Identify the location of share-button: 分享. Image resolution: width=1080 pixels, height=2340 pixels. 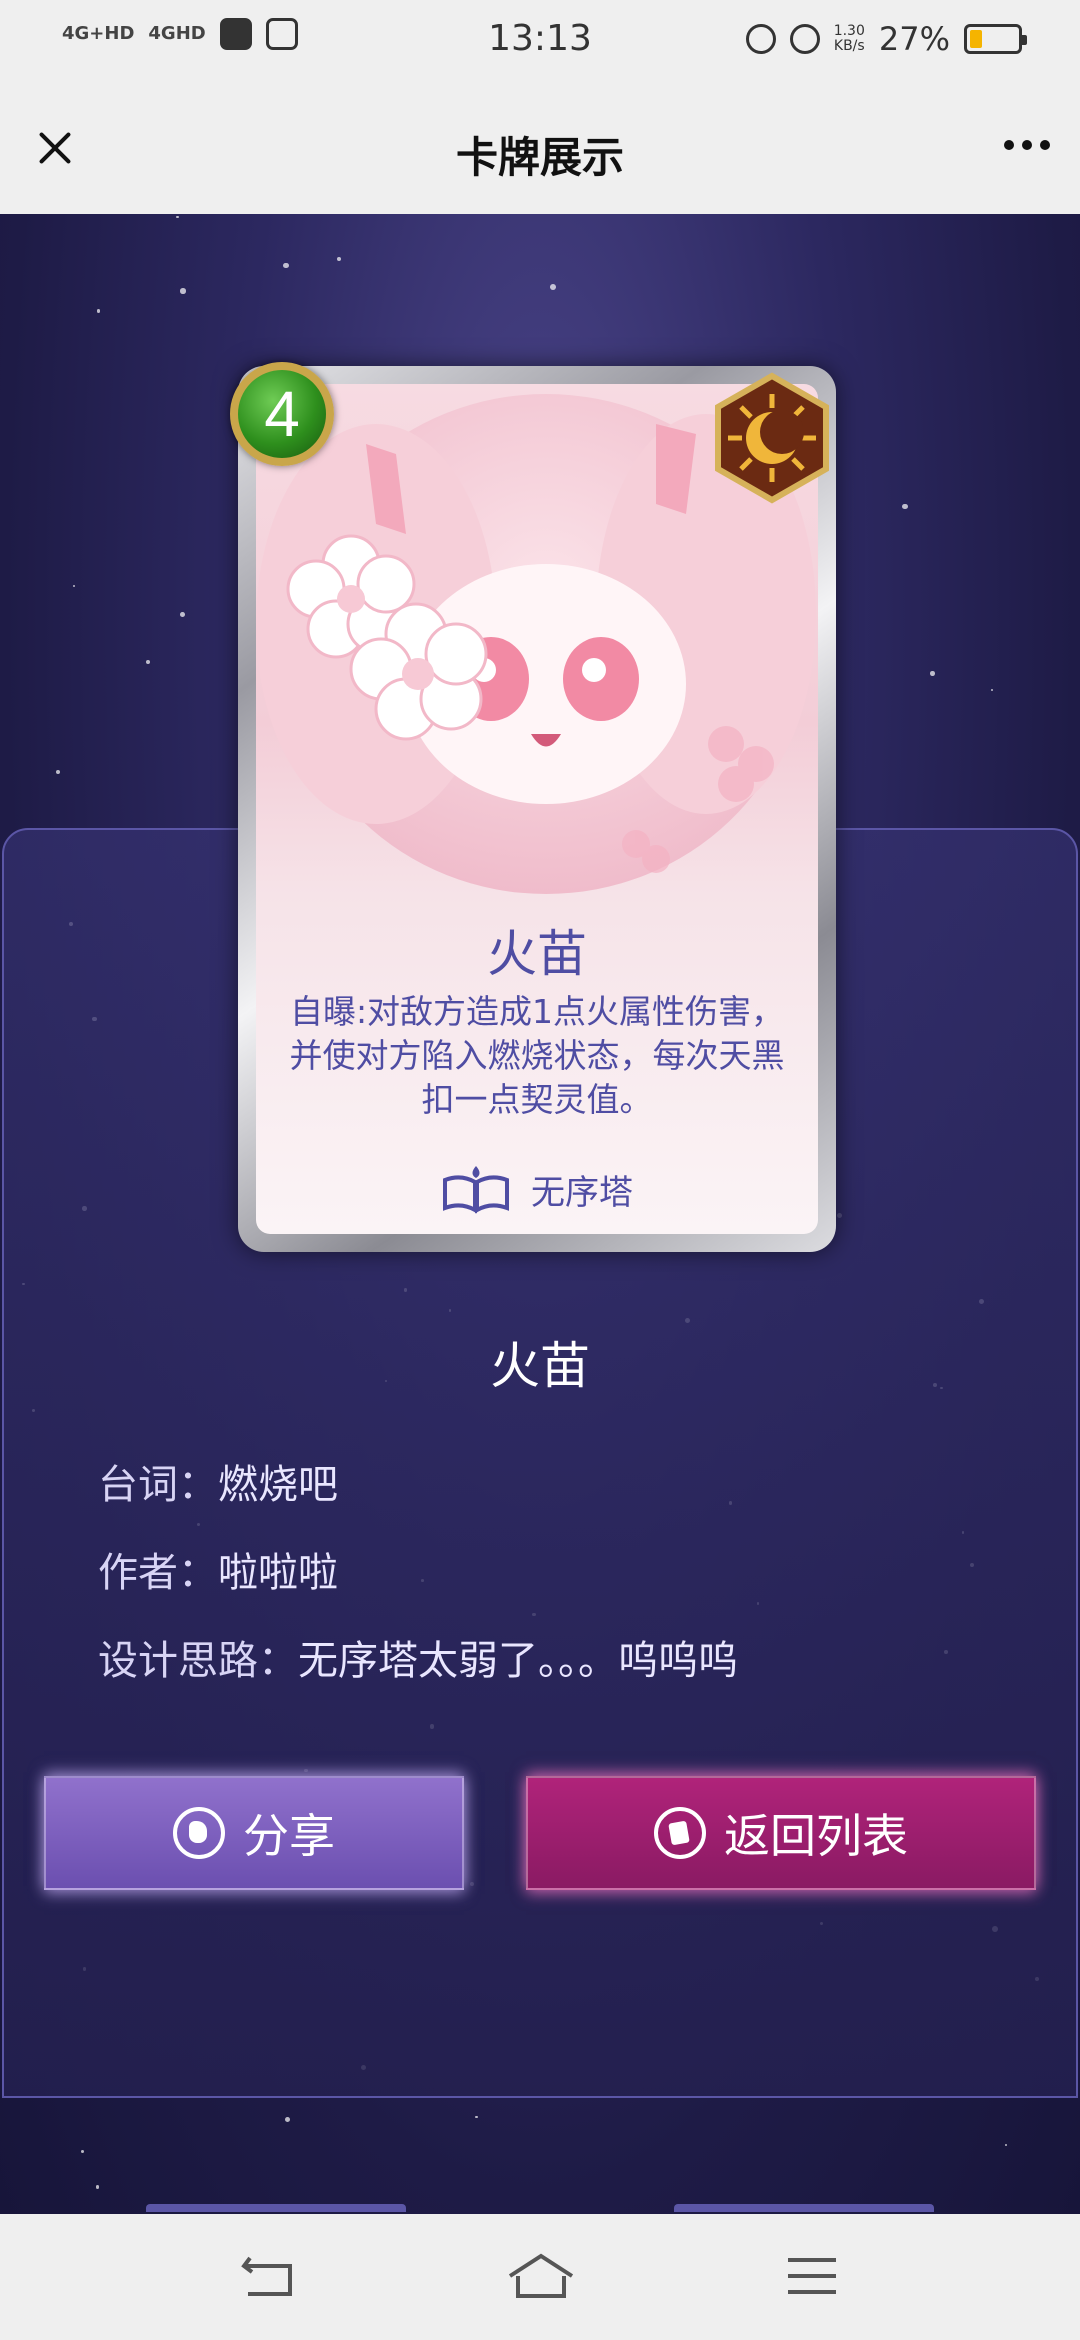
(254, 1833).